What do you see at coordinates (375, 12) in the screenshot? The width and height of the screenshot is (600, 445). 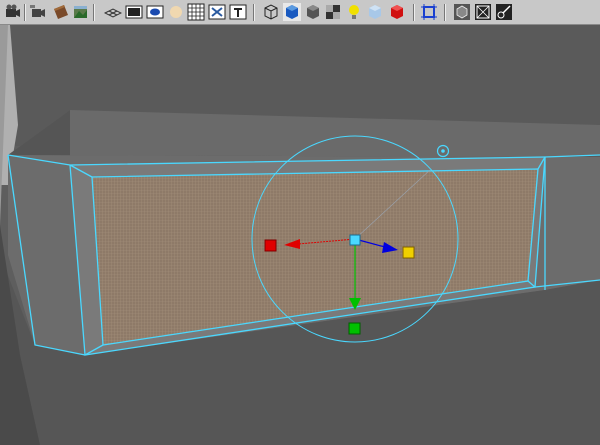 I see `xray-icon` at bounding box center [375, 12].